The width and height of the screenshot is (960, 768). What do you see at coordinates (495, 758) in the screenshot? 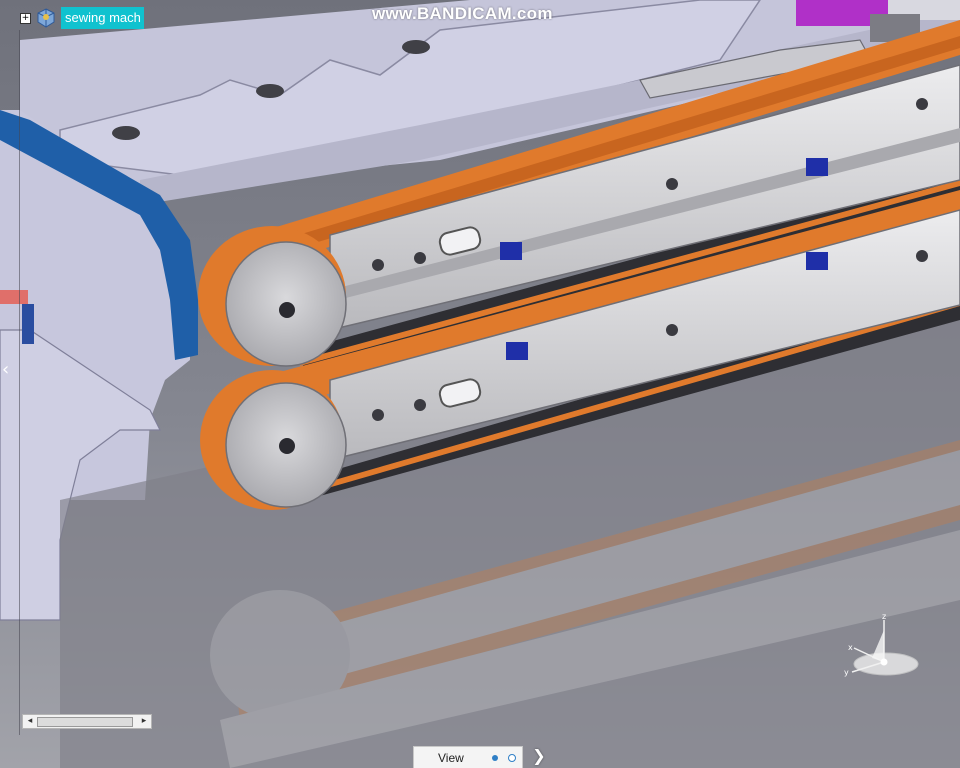
I see `page-dot-active` at bounding box center [495, 758].